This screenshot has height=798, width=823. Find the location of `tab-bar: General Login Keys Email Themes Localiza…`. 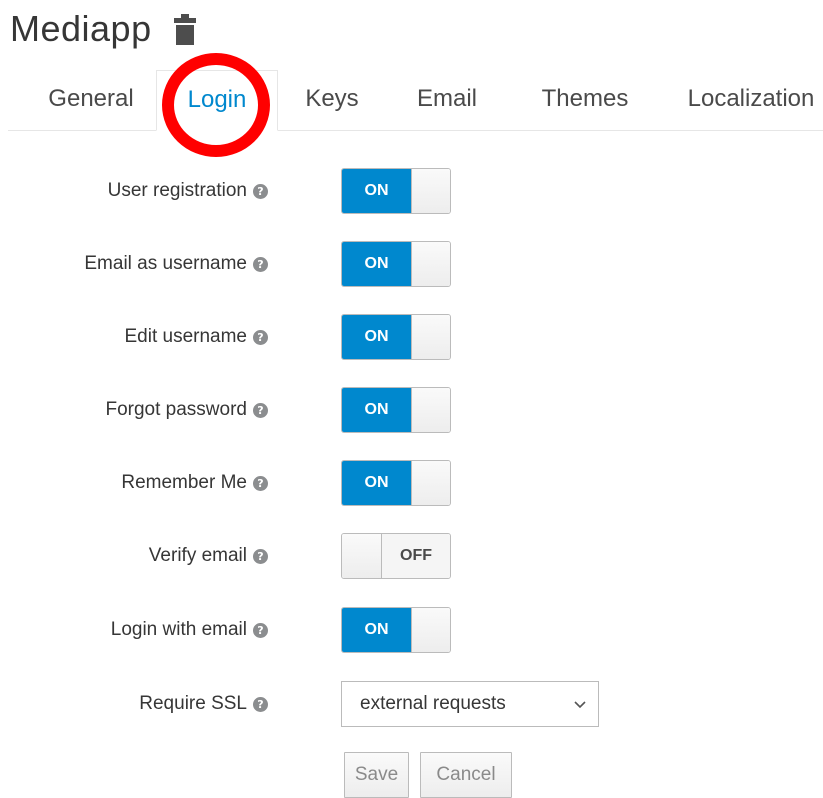

tab-bar: General Login Keys Email Themes Localiza… is located at coordinates (415, 100).